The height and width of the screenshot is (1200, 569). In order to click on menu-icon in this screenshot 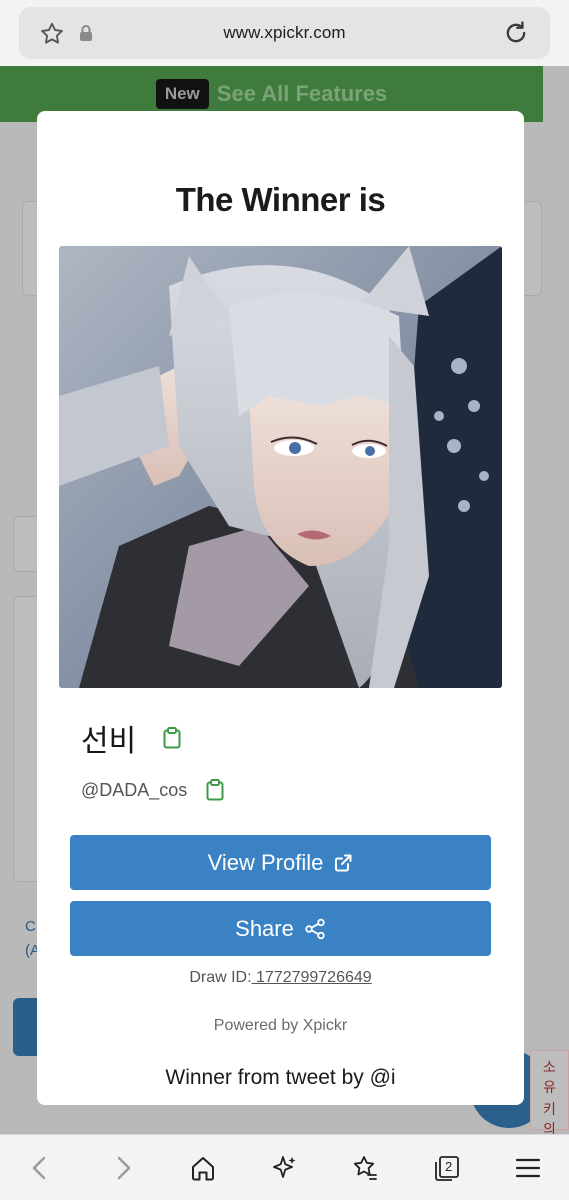, I will do `click(528, 1168)`.